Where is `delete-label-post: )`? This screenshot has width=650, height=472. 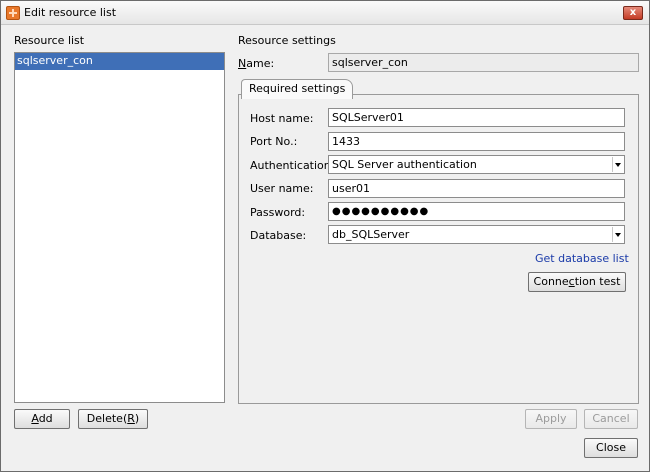 delete-label-post: ) is located at coordinates (137, 418).